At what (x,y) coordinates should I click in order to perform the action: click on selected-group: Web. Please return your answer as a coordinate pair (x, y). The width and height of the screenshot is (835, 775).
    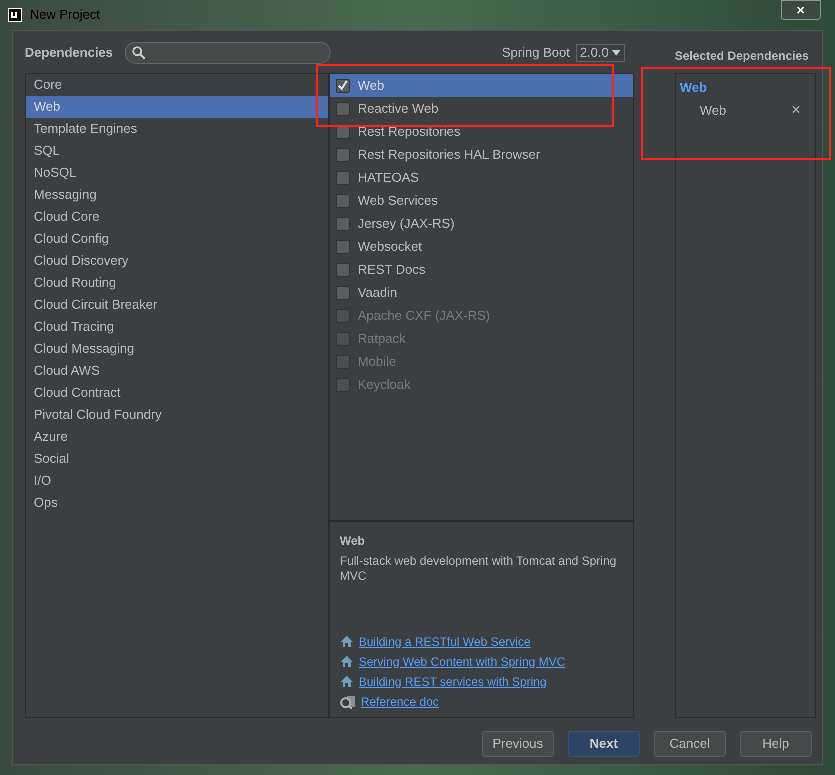
    Looking at the image, I should click on (745, 87).